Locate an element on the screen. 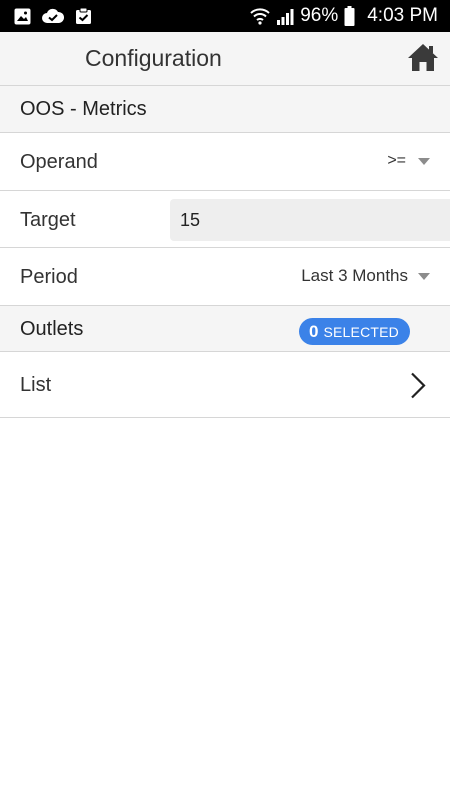 The height and width of the screenshot is (800, 450). app-header: Configuration is located at coordinates (225, 59).